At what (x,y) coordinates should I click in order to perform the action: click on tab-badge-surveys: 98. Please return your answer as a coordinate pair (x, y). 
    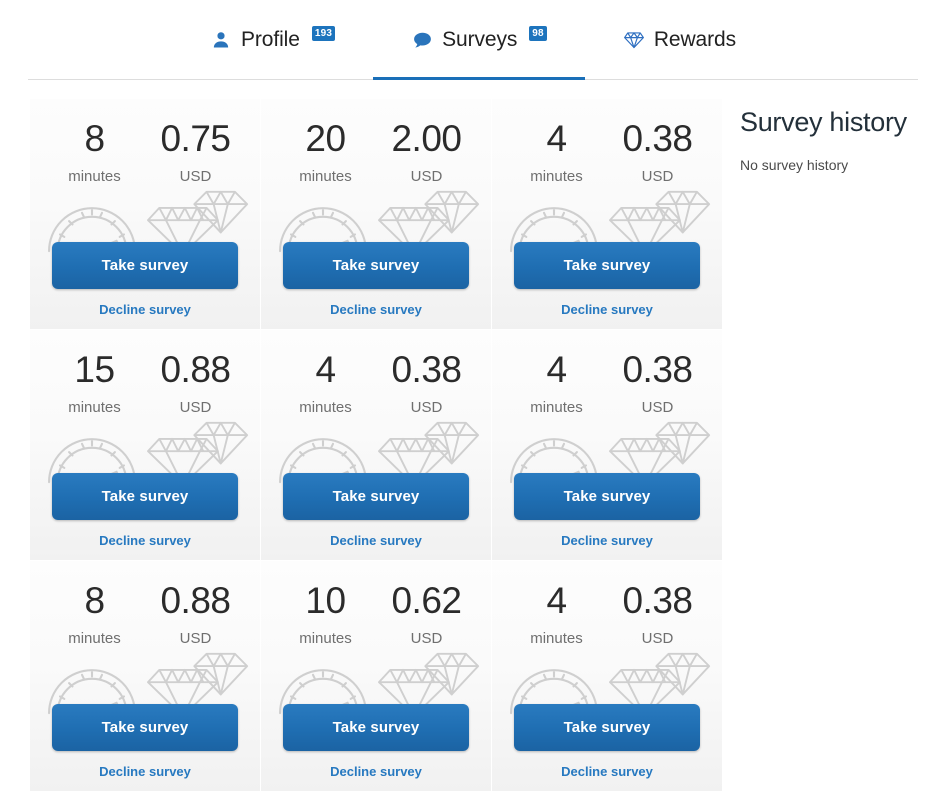
    Looking at the image, I should click on (538, 33).